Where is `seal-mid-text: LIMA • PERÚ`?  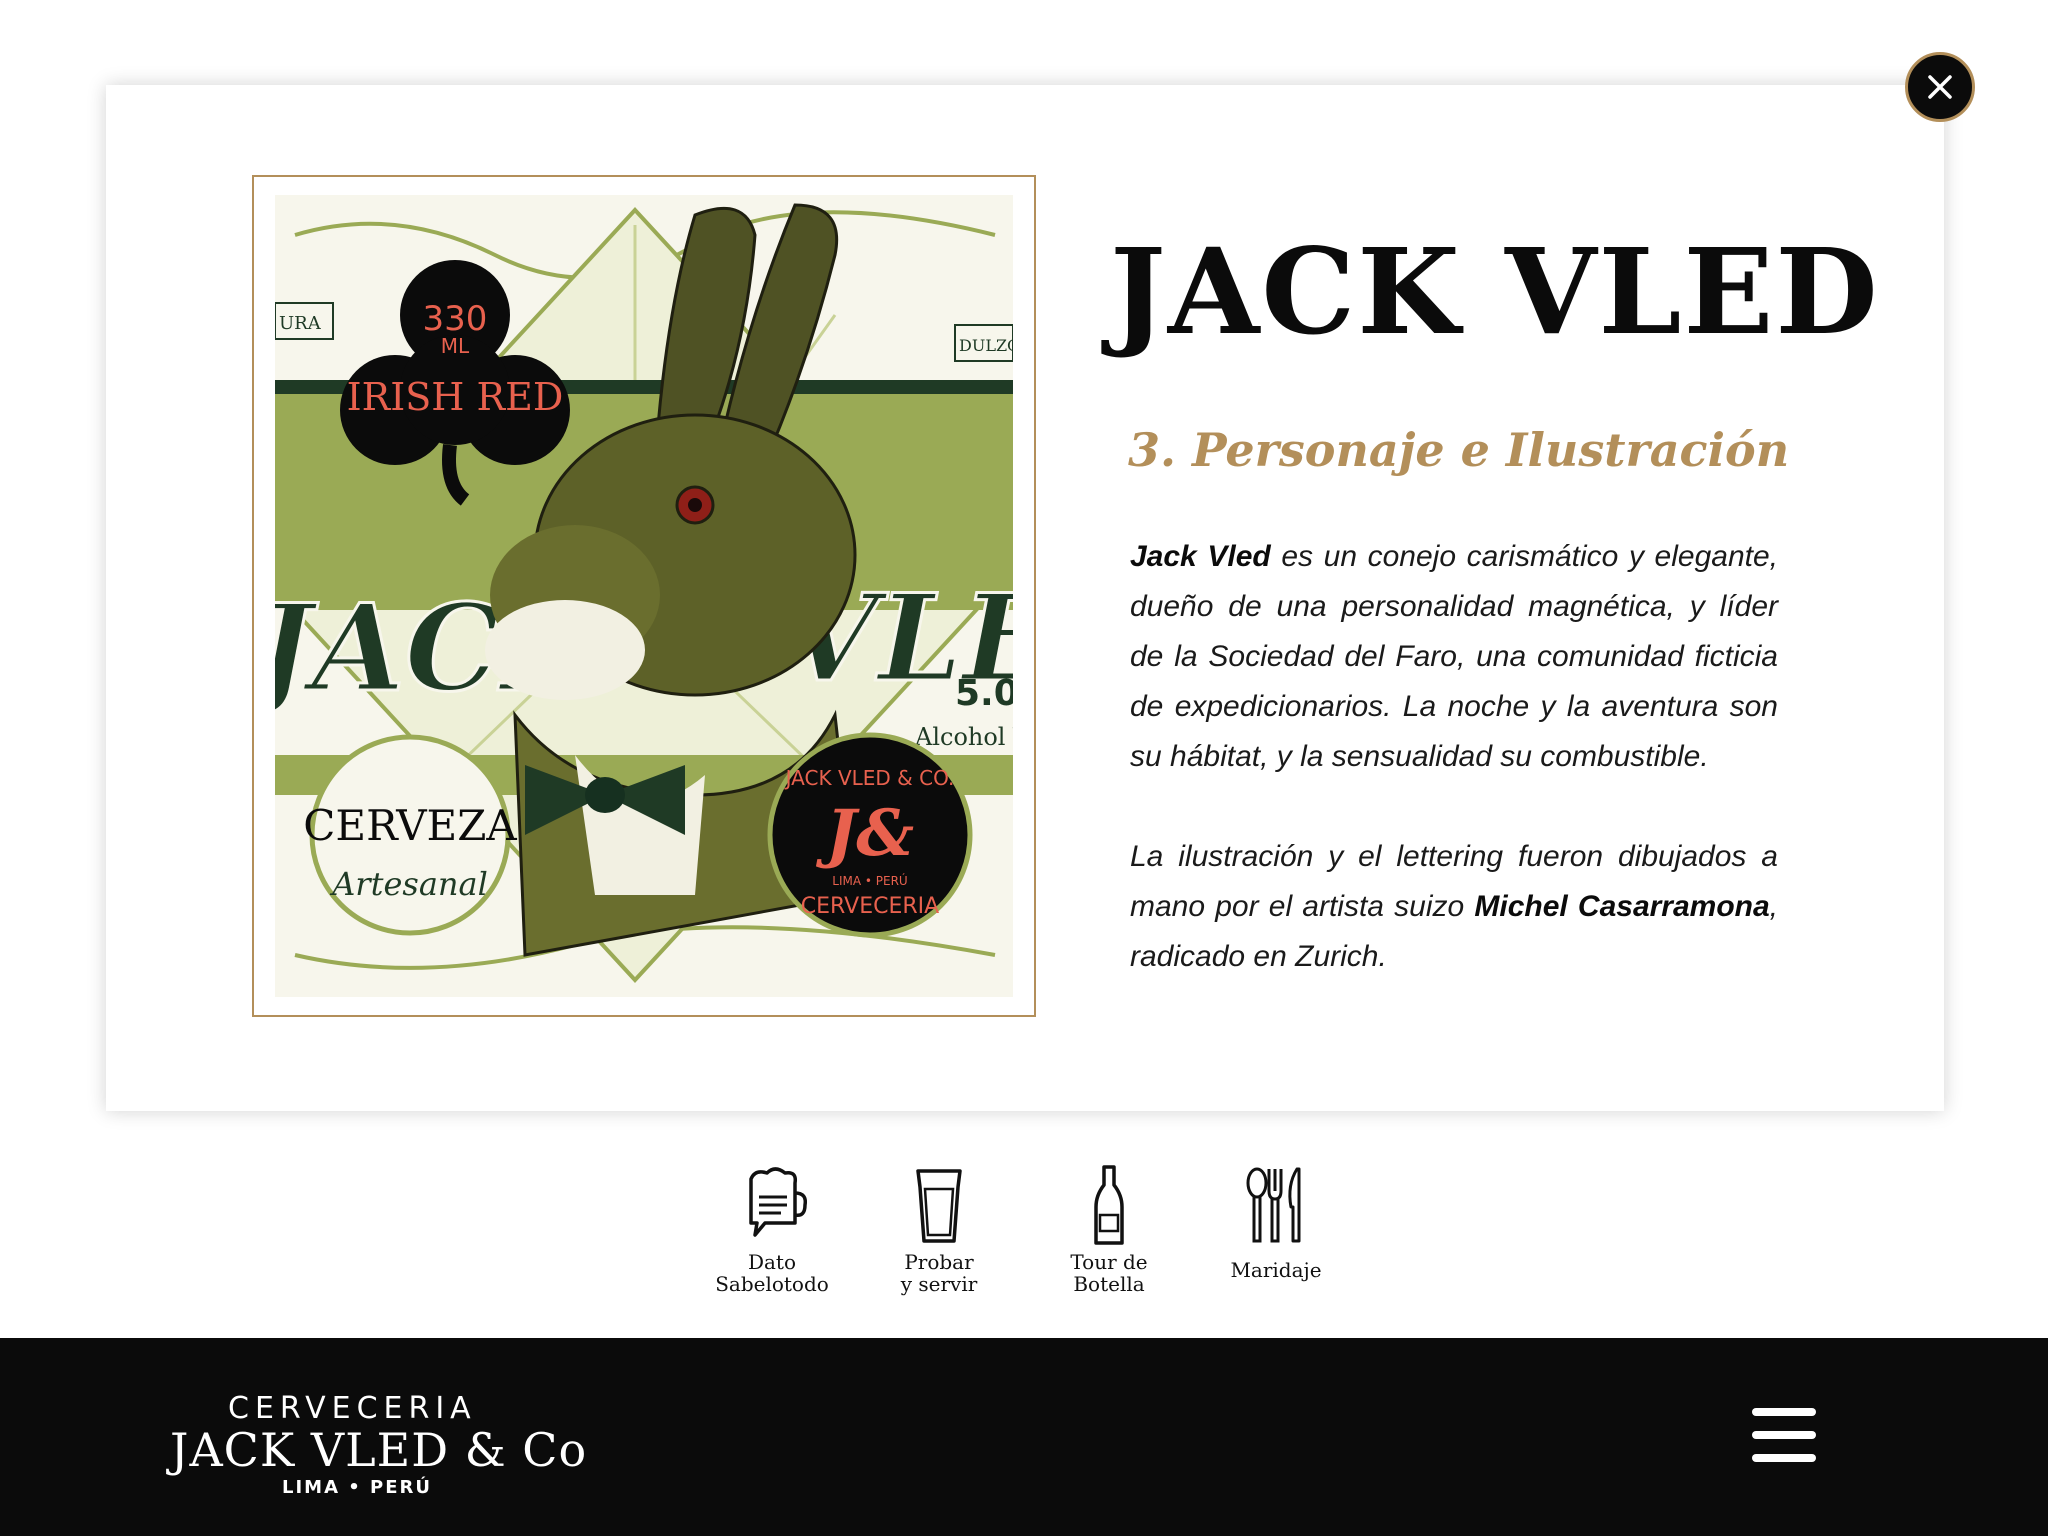 seal-mid-text: LIMA • PERÚ is located at coordinates (869, 880).